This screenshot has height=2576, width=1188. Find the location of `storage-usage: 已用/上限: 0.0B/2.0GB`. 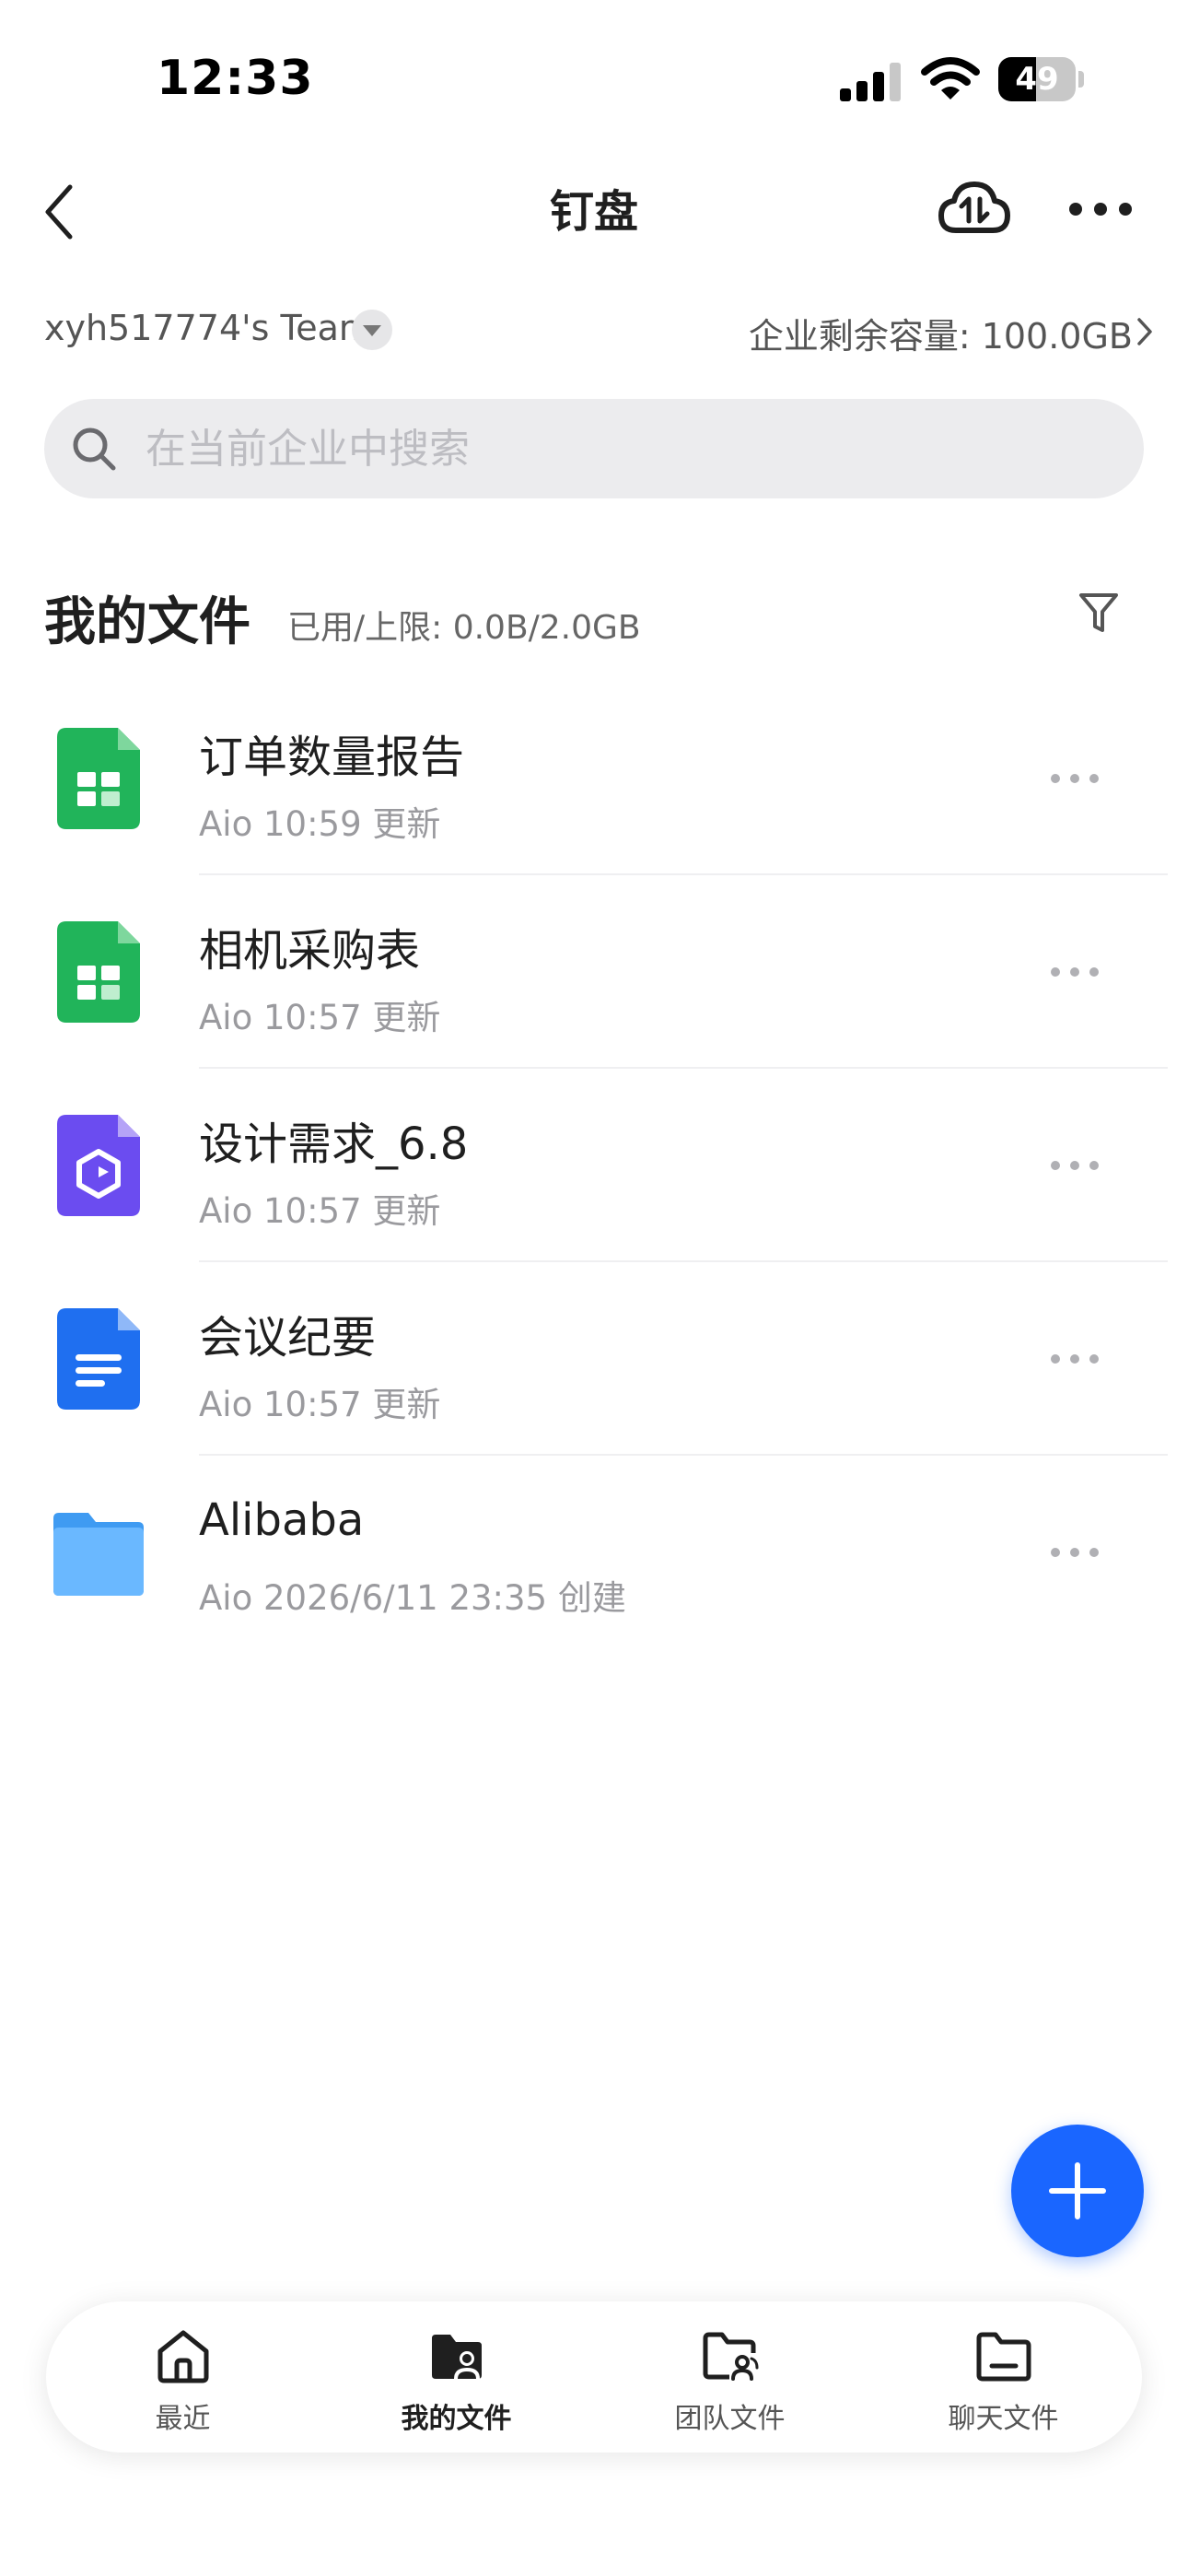

storage-usage: 已用/上限: 0.0B/2.0GB is located at coordinates (464, 628).